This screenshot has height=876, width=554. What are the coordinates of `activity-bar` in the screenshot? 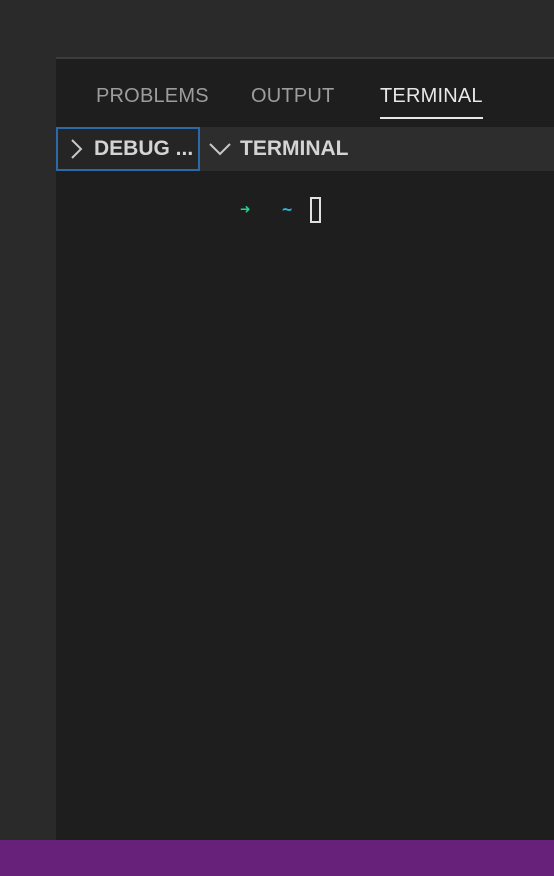 It's located at (28, 420).